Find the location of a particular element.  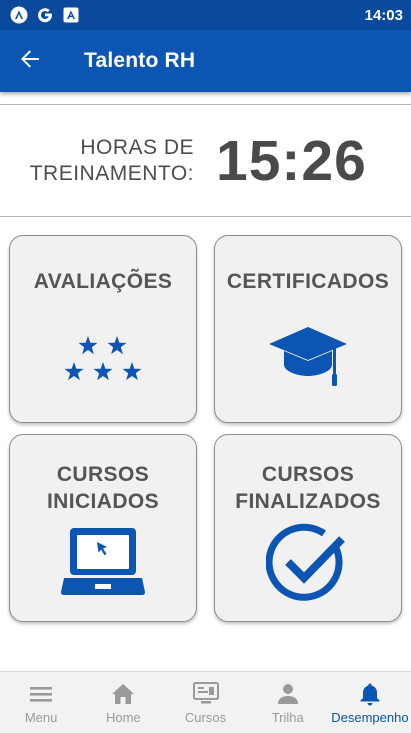

status-icons is located at coordinates (45, 15).